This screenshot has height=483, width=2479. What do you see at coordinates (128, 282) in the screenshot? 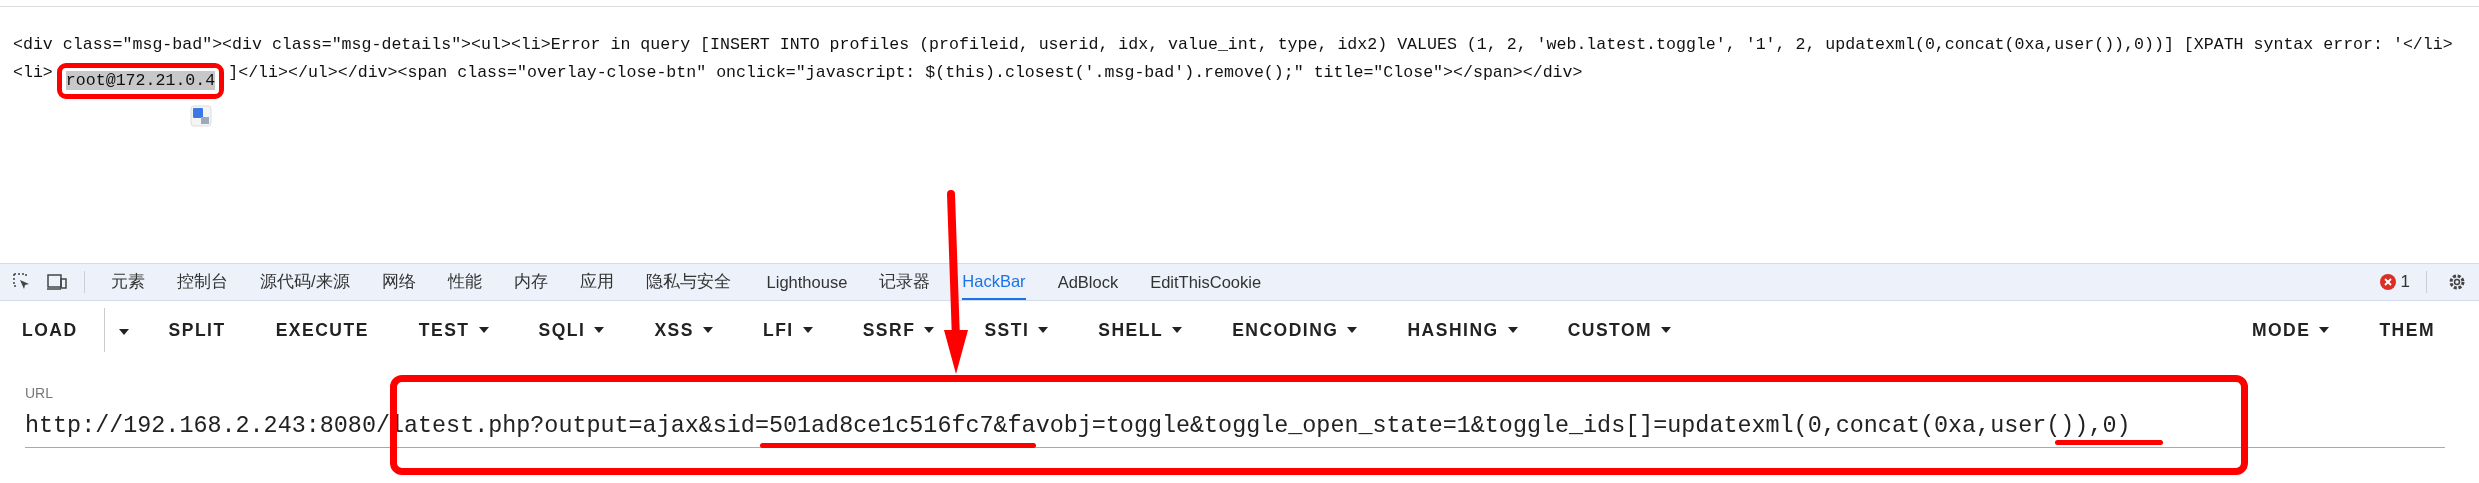
I see `devtools-tab: 元素` at bounding box center [128, 282].